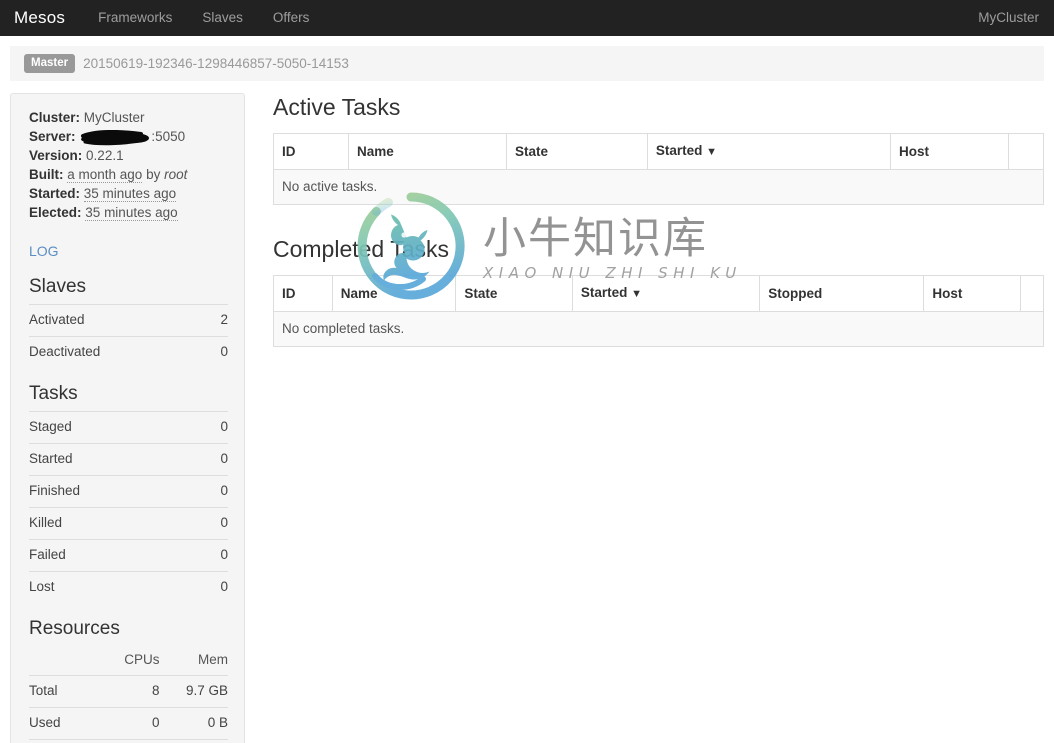 The width and height of the screenshot is (1054, 743). I want to click on resources-total-label: Total, so click(65, 691).